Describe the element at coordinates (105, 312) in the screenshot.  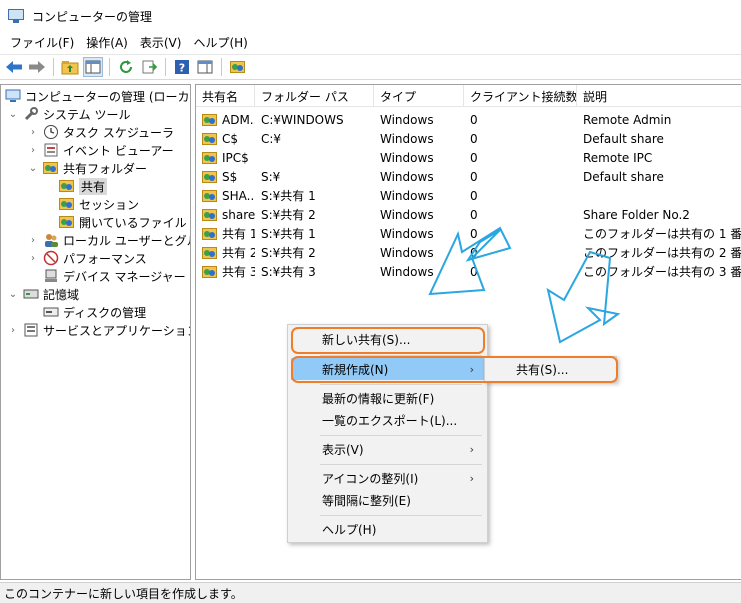
I see `tree-label: ディスクの管理` at that location.